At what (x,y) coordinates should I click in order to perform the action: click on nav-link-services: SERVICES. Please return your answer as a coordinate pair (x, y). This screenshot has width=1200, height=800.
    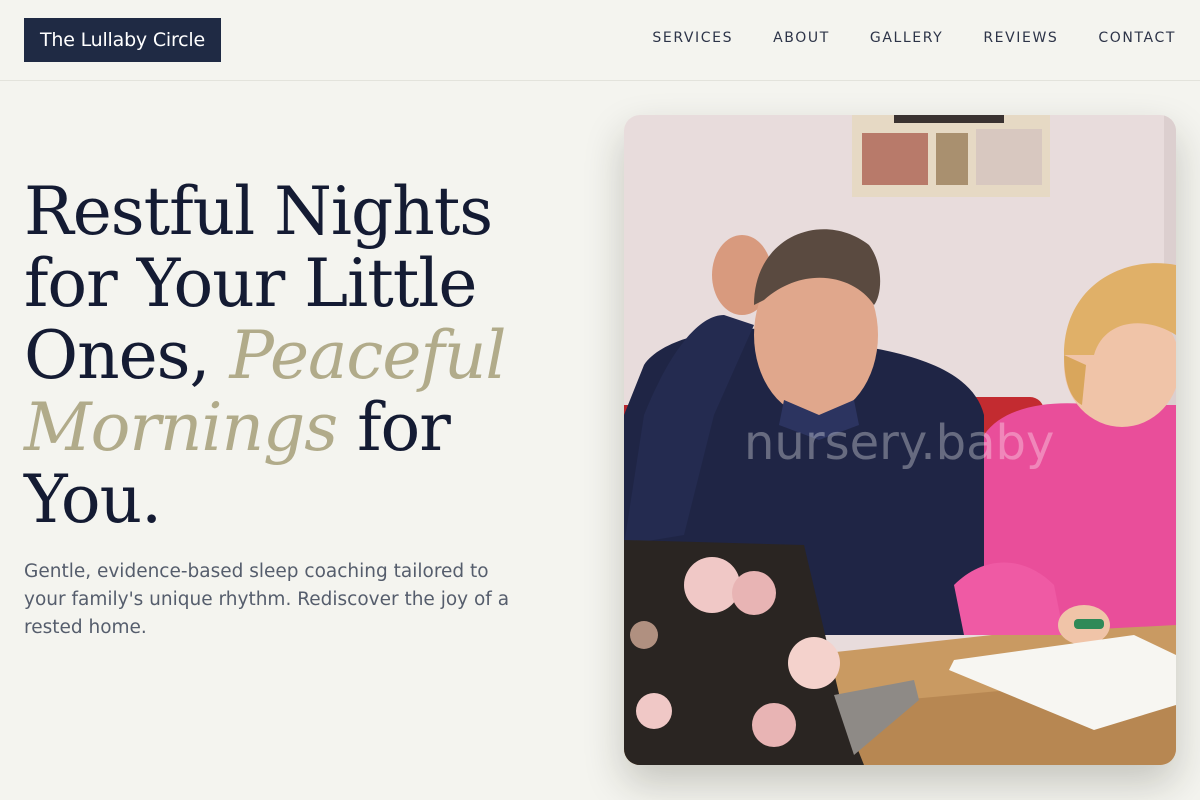
    Looking at the image, I should click on (692, 38).